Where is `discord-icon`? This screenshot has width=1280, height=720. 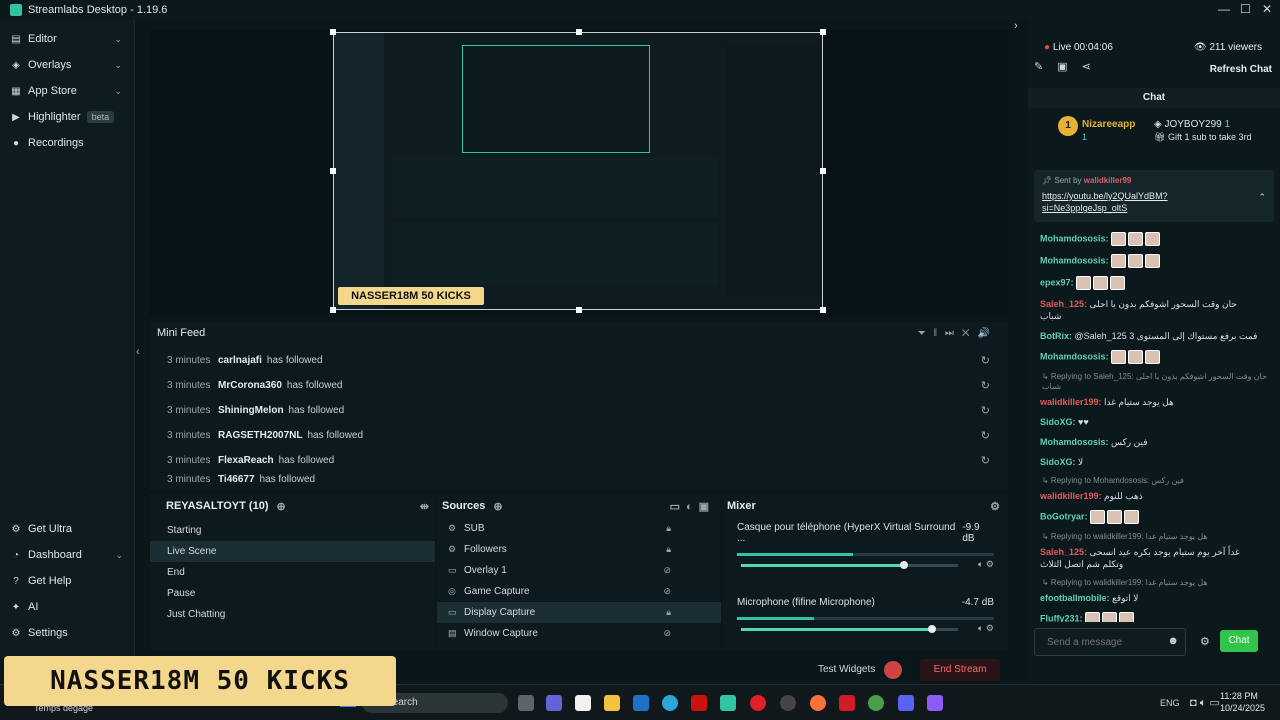
discord-icon is located at coordinates (906, 703).